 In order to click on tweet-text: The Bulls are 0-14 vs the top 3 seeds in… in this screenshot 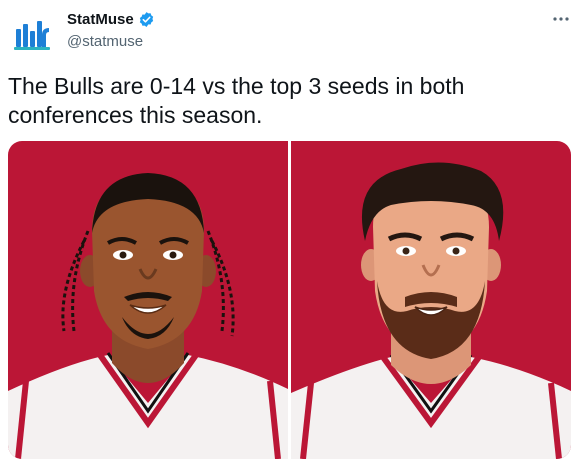, I will do `click(236, 100)`.